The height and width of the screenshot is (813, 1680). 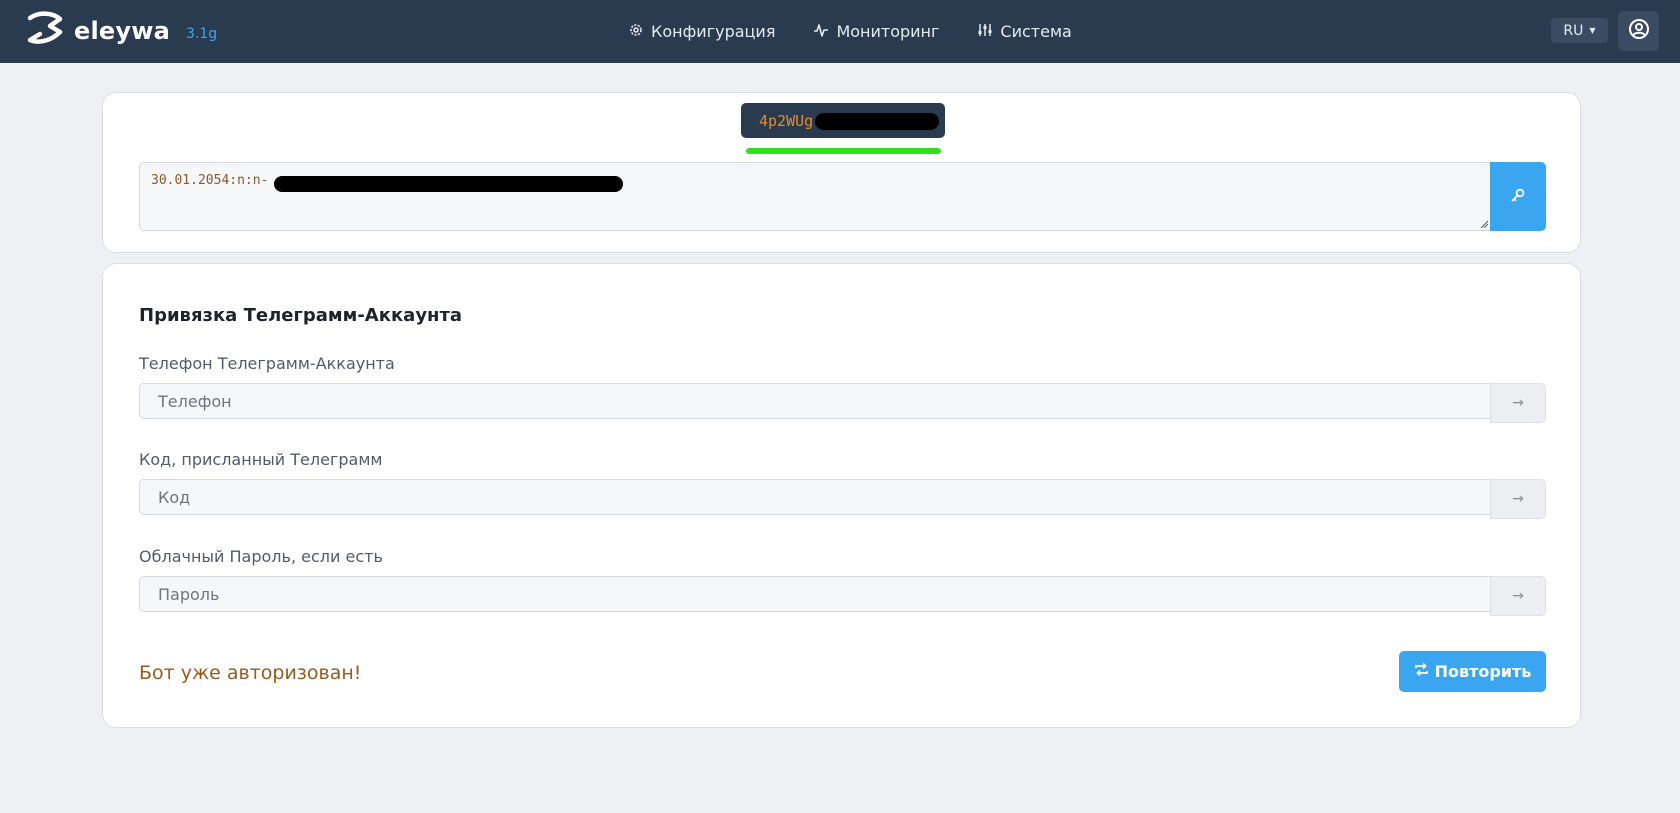 What do you see at coordinates (786, 120) in the screenshot?
I see `token-prefix: 4p2WUg` at bounding box center [786, 120].